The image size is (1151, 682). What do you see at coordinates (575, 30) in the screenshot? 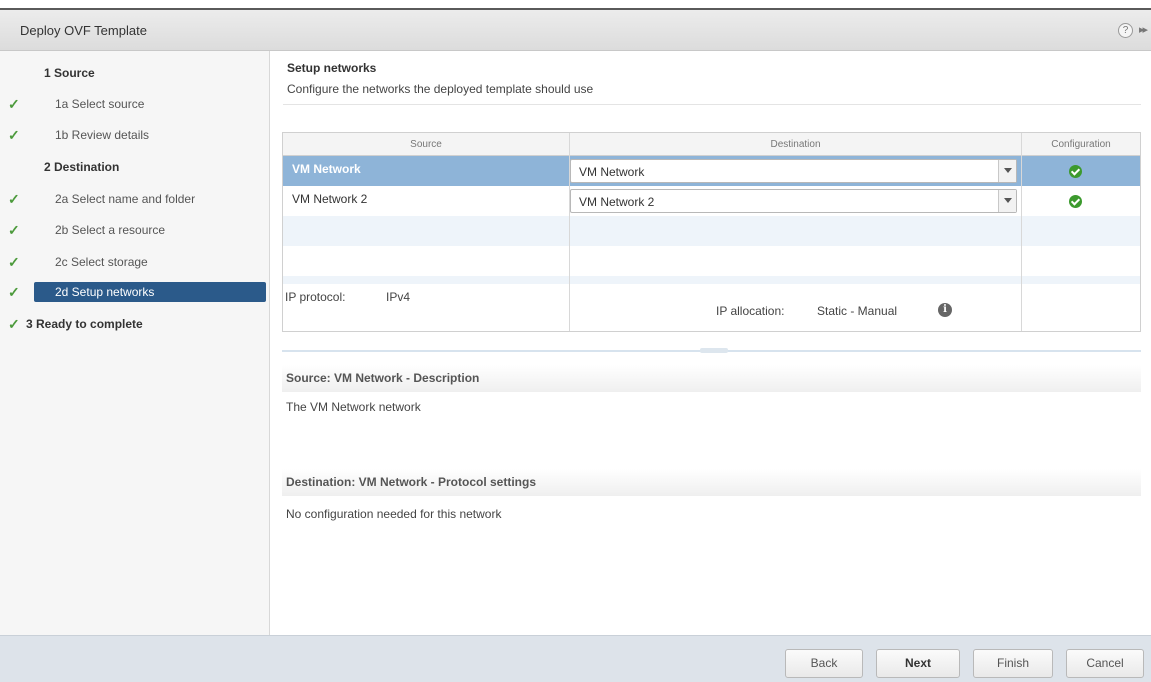
I see `dialog-titlebar: Deploy OVF Template ? ▸▸` at bounding box center [575, 30].